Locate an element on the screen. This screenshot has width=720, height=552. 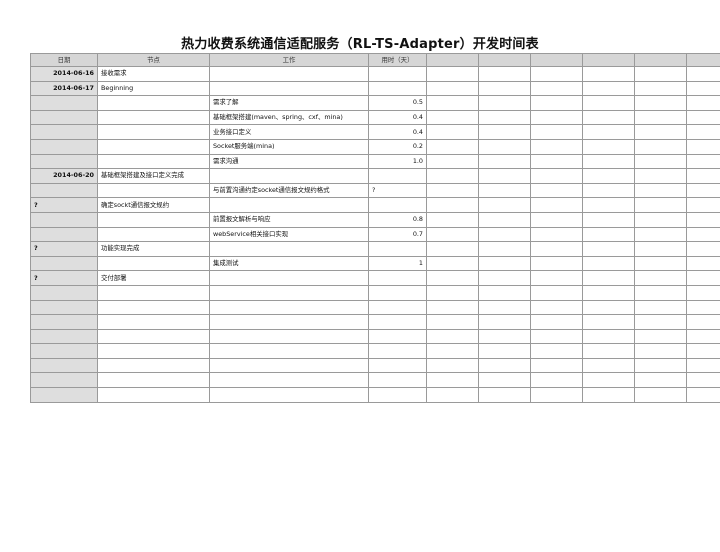
work-cell: 前置报文解析与响应 is located at coordinates (289, 219).